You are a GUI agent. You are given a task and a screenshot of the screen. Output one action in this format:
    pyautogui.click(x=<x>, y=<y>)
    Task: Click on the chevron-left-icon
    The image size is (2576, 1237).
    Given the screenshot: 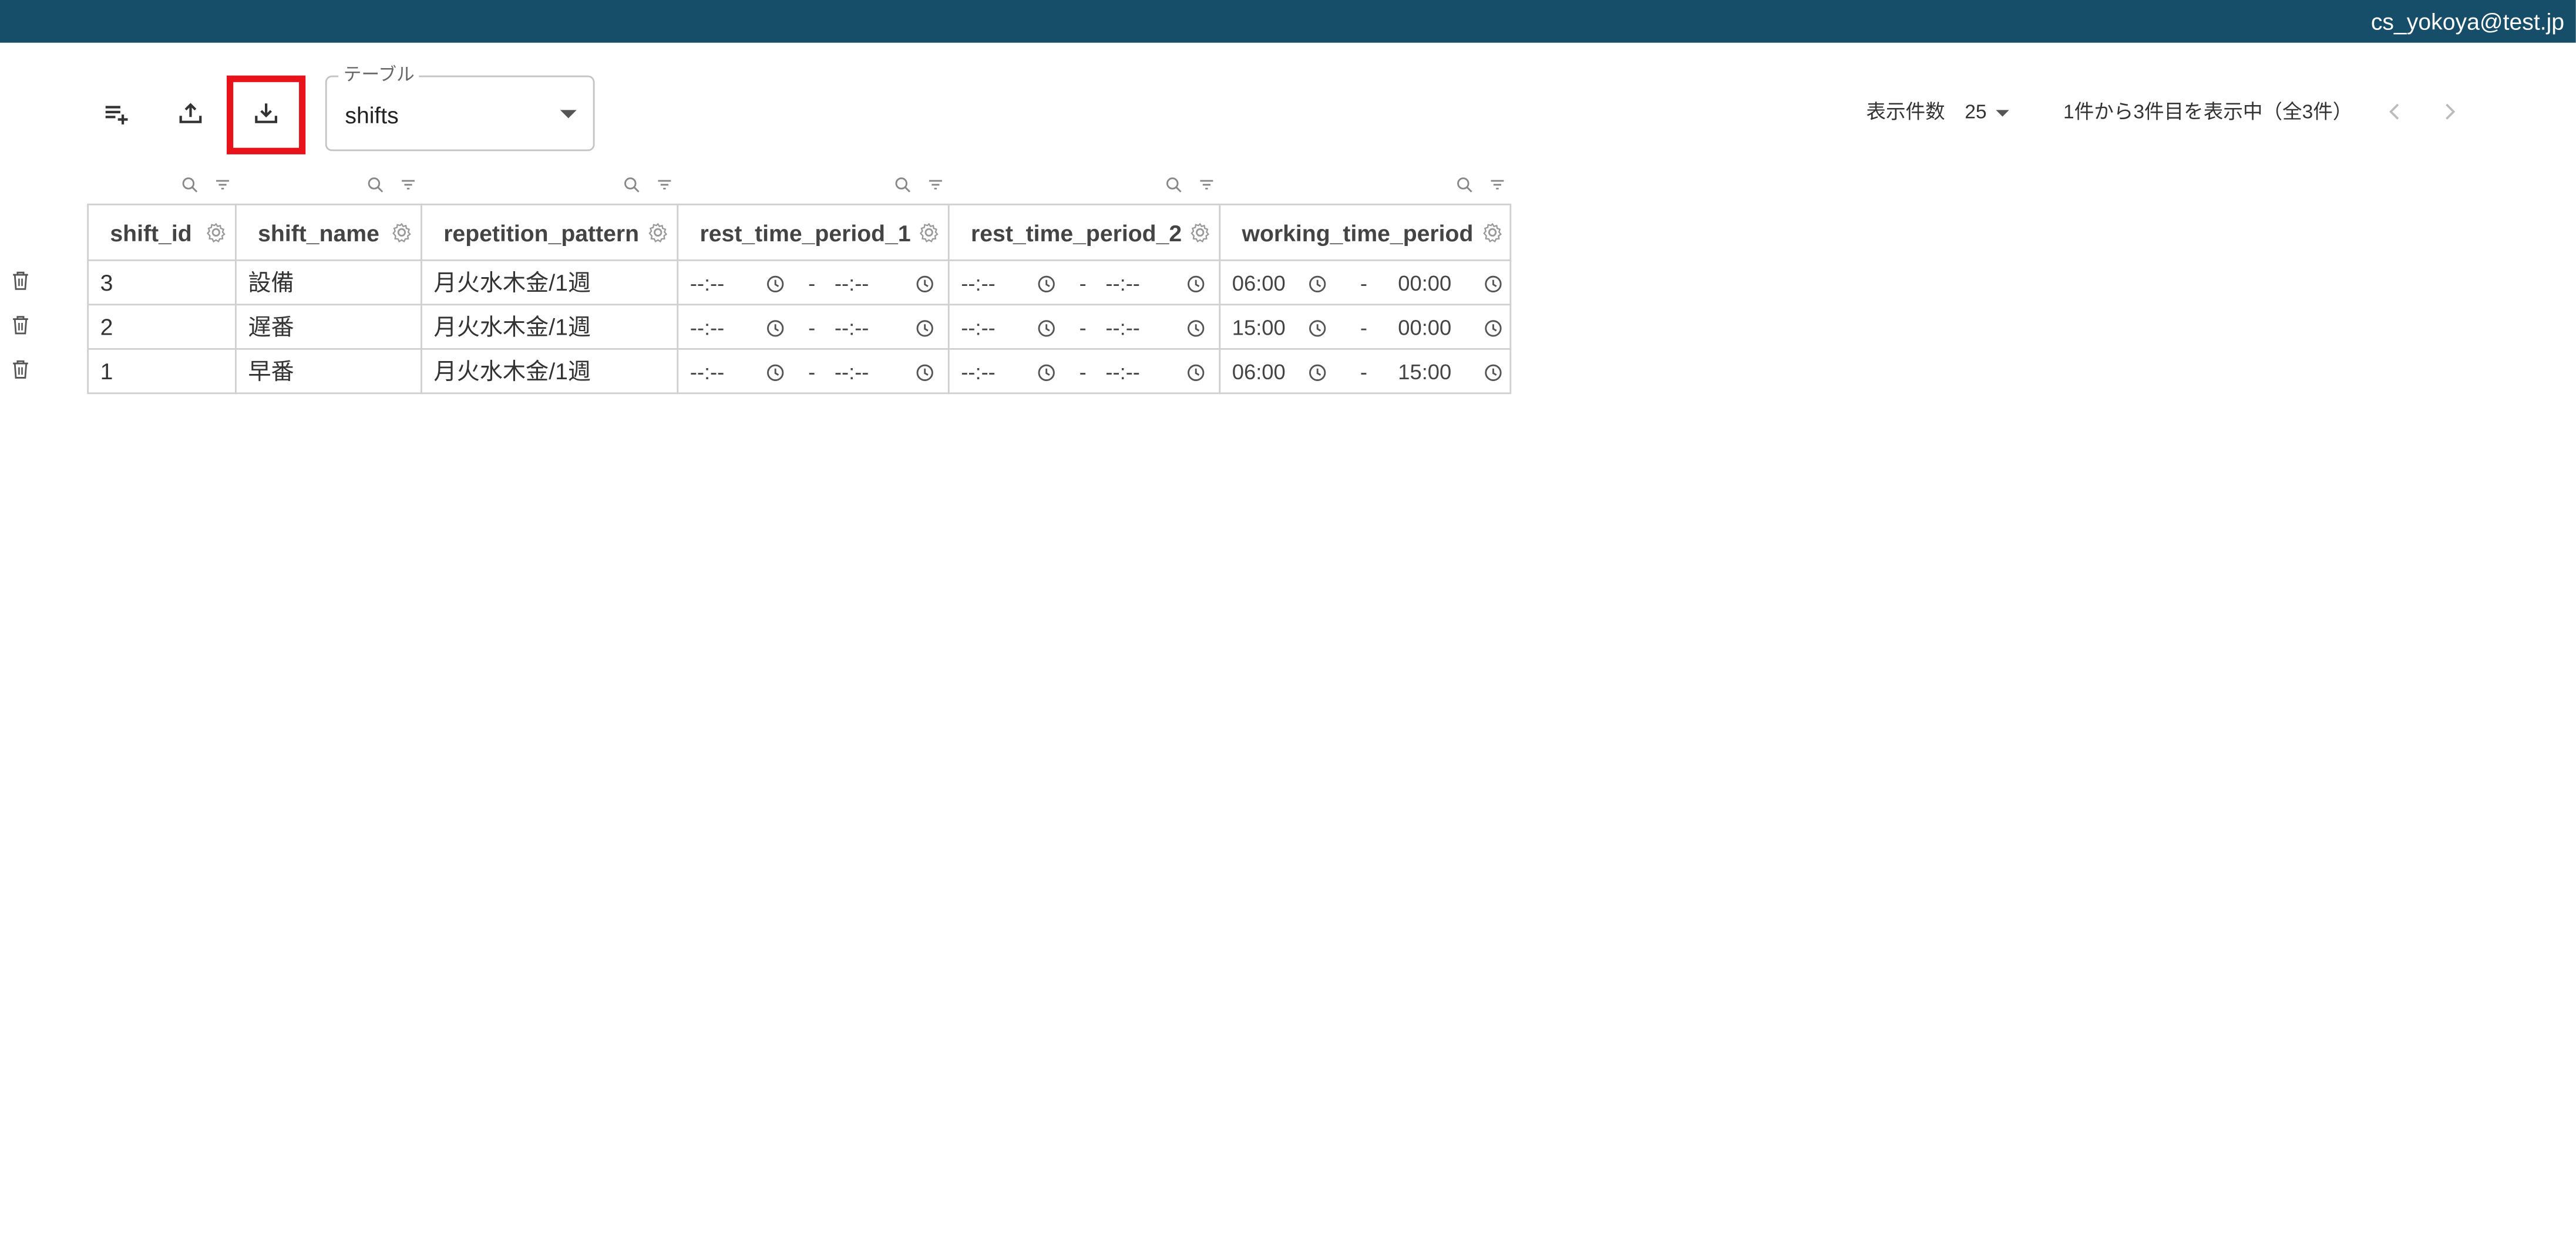 What is the action you would take?
    pyautogui.click(x=2394, y=111)
    